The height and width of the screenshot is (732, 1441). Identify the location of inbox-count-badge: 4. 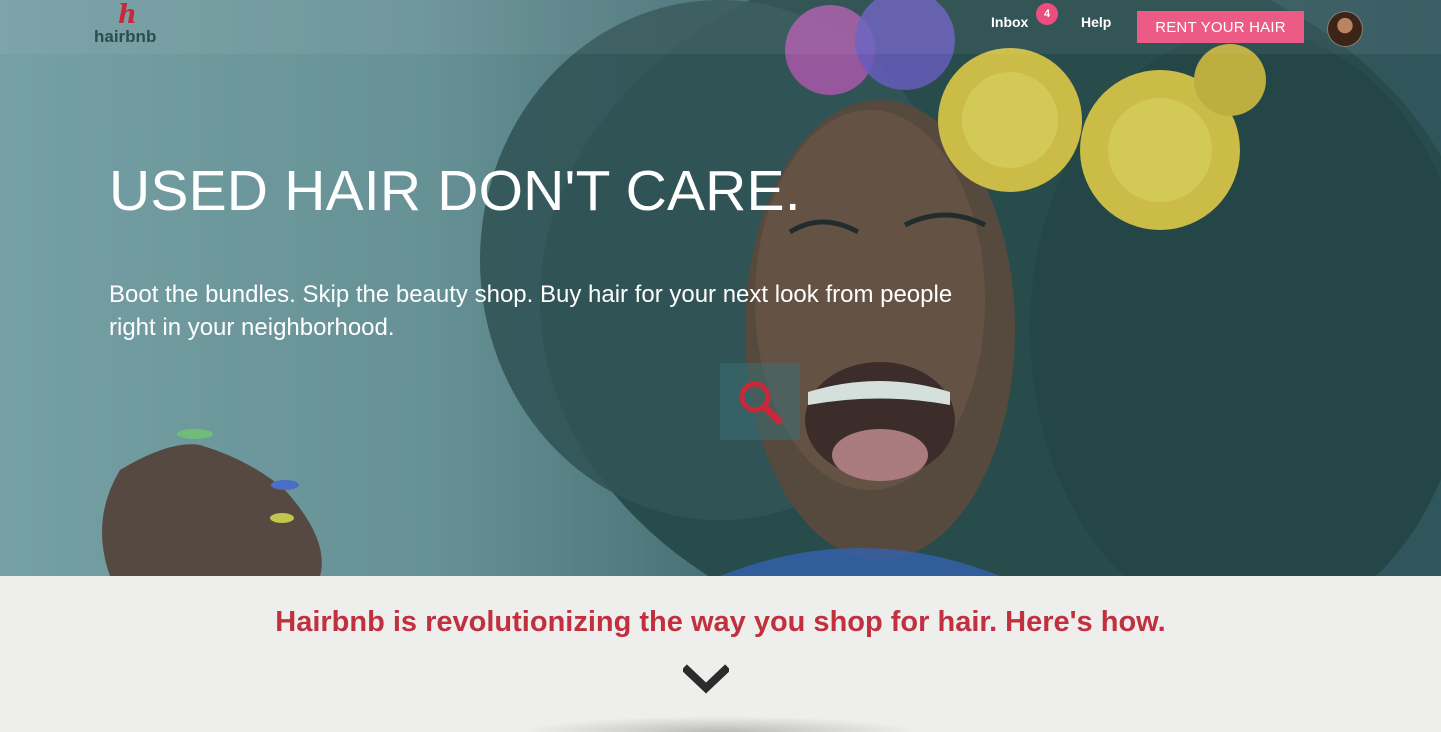
(1047, 14).